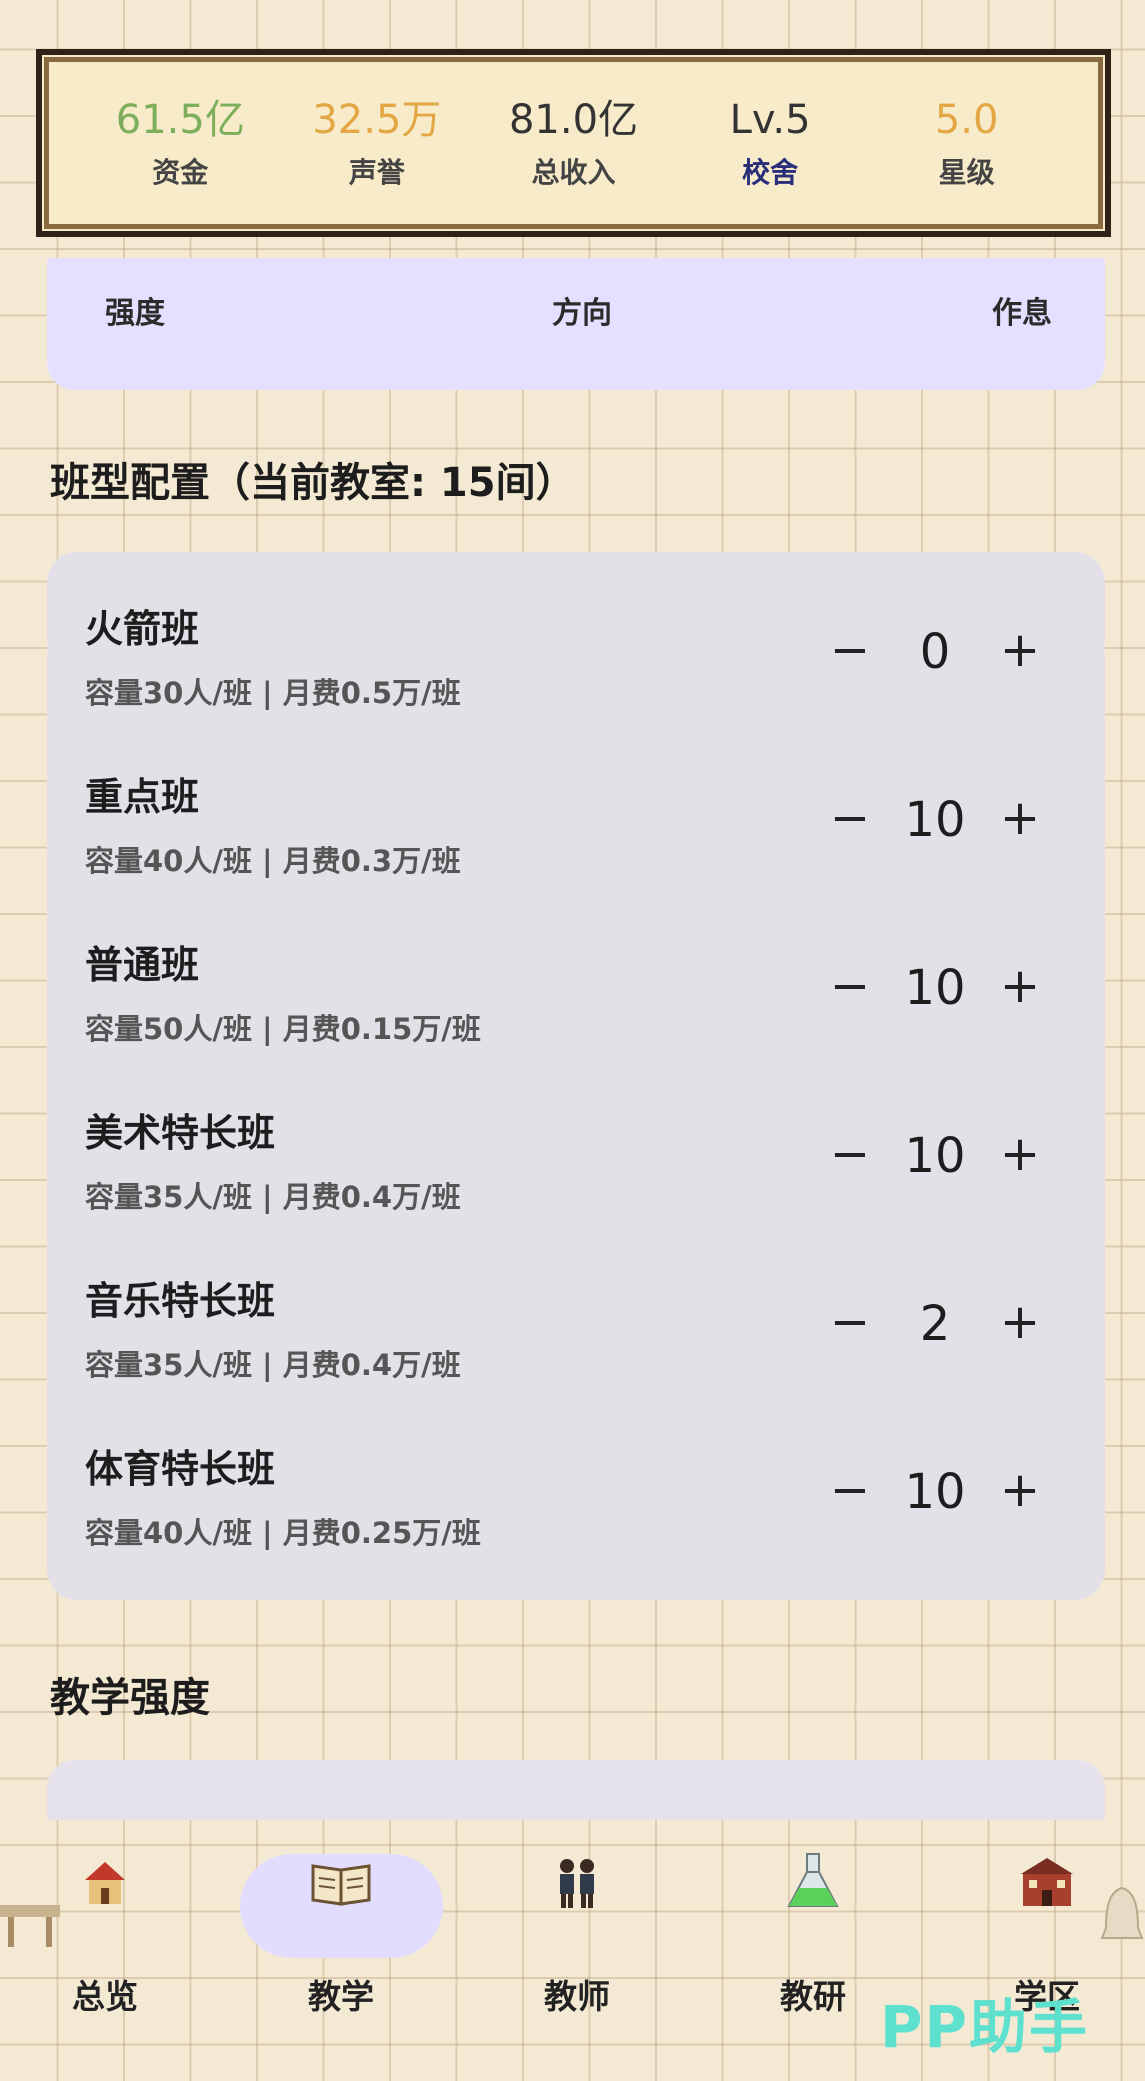 The image size is (1145, 2081). What do you see at coordinates (1022, 310) in the screenshot?
I see `option-rest: 作息` at bounding box center [1022, 310].